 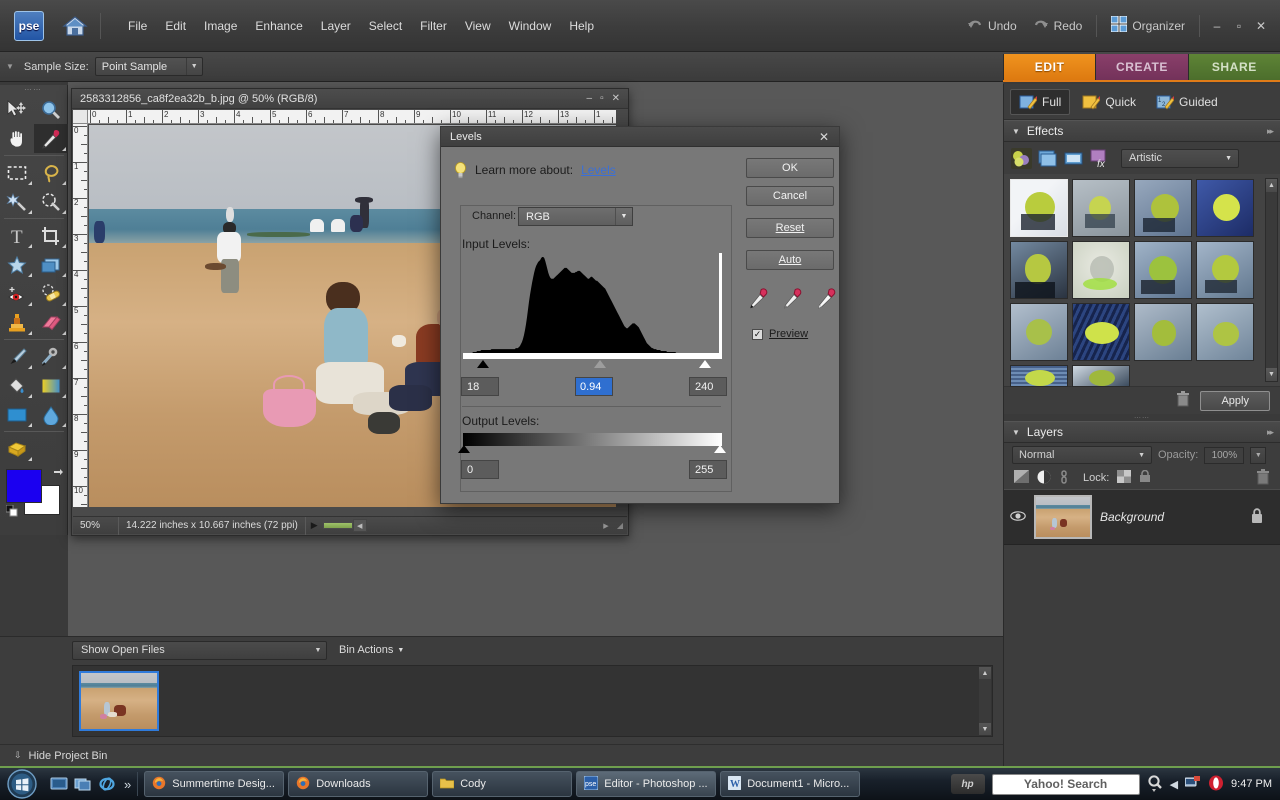 I want to click on minimize-button: –, so click(x=1217, y=26).